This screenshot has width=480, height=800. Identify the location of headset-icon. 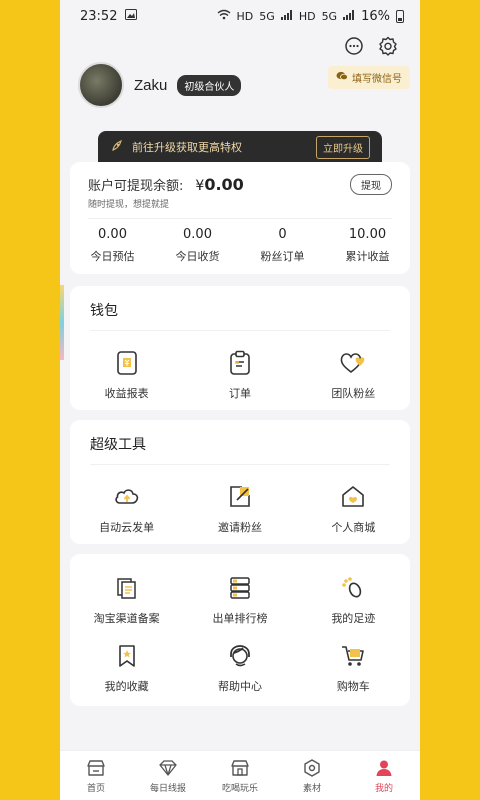
(240, 656).